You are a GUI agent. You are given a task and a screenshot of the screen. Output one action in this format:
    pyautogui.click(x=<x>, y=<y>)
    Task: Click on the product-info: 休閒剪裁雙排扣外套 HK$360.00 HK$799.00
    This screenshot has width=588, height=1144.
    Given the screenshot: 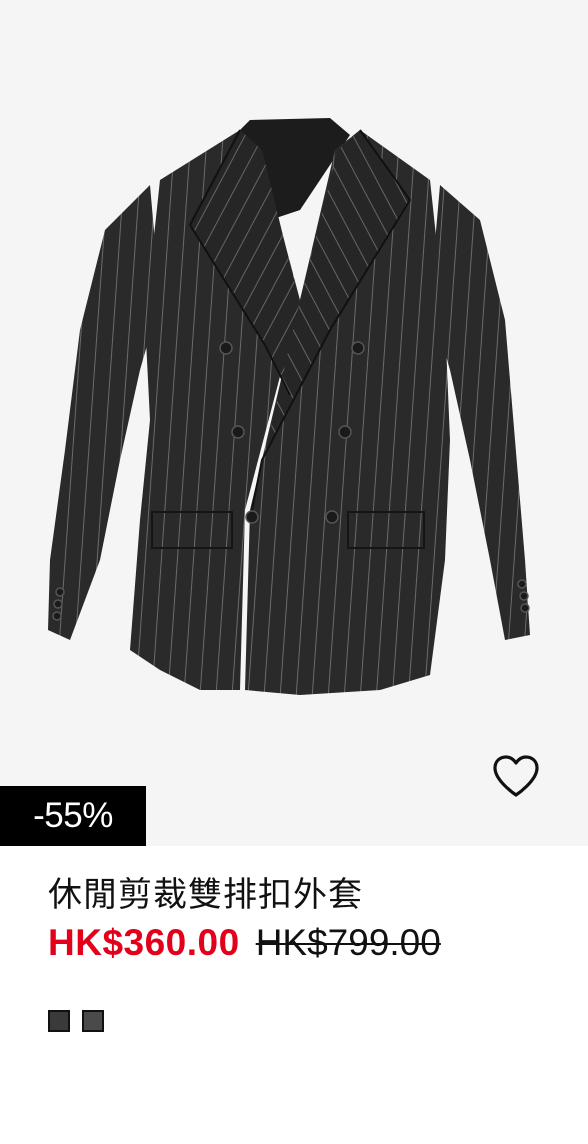 What is the action you would take?
    pyautogui.click(x=308, y=917)
    